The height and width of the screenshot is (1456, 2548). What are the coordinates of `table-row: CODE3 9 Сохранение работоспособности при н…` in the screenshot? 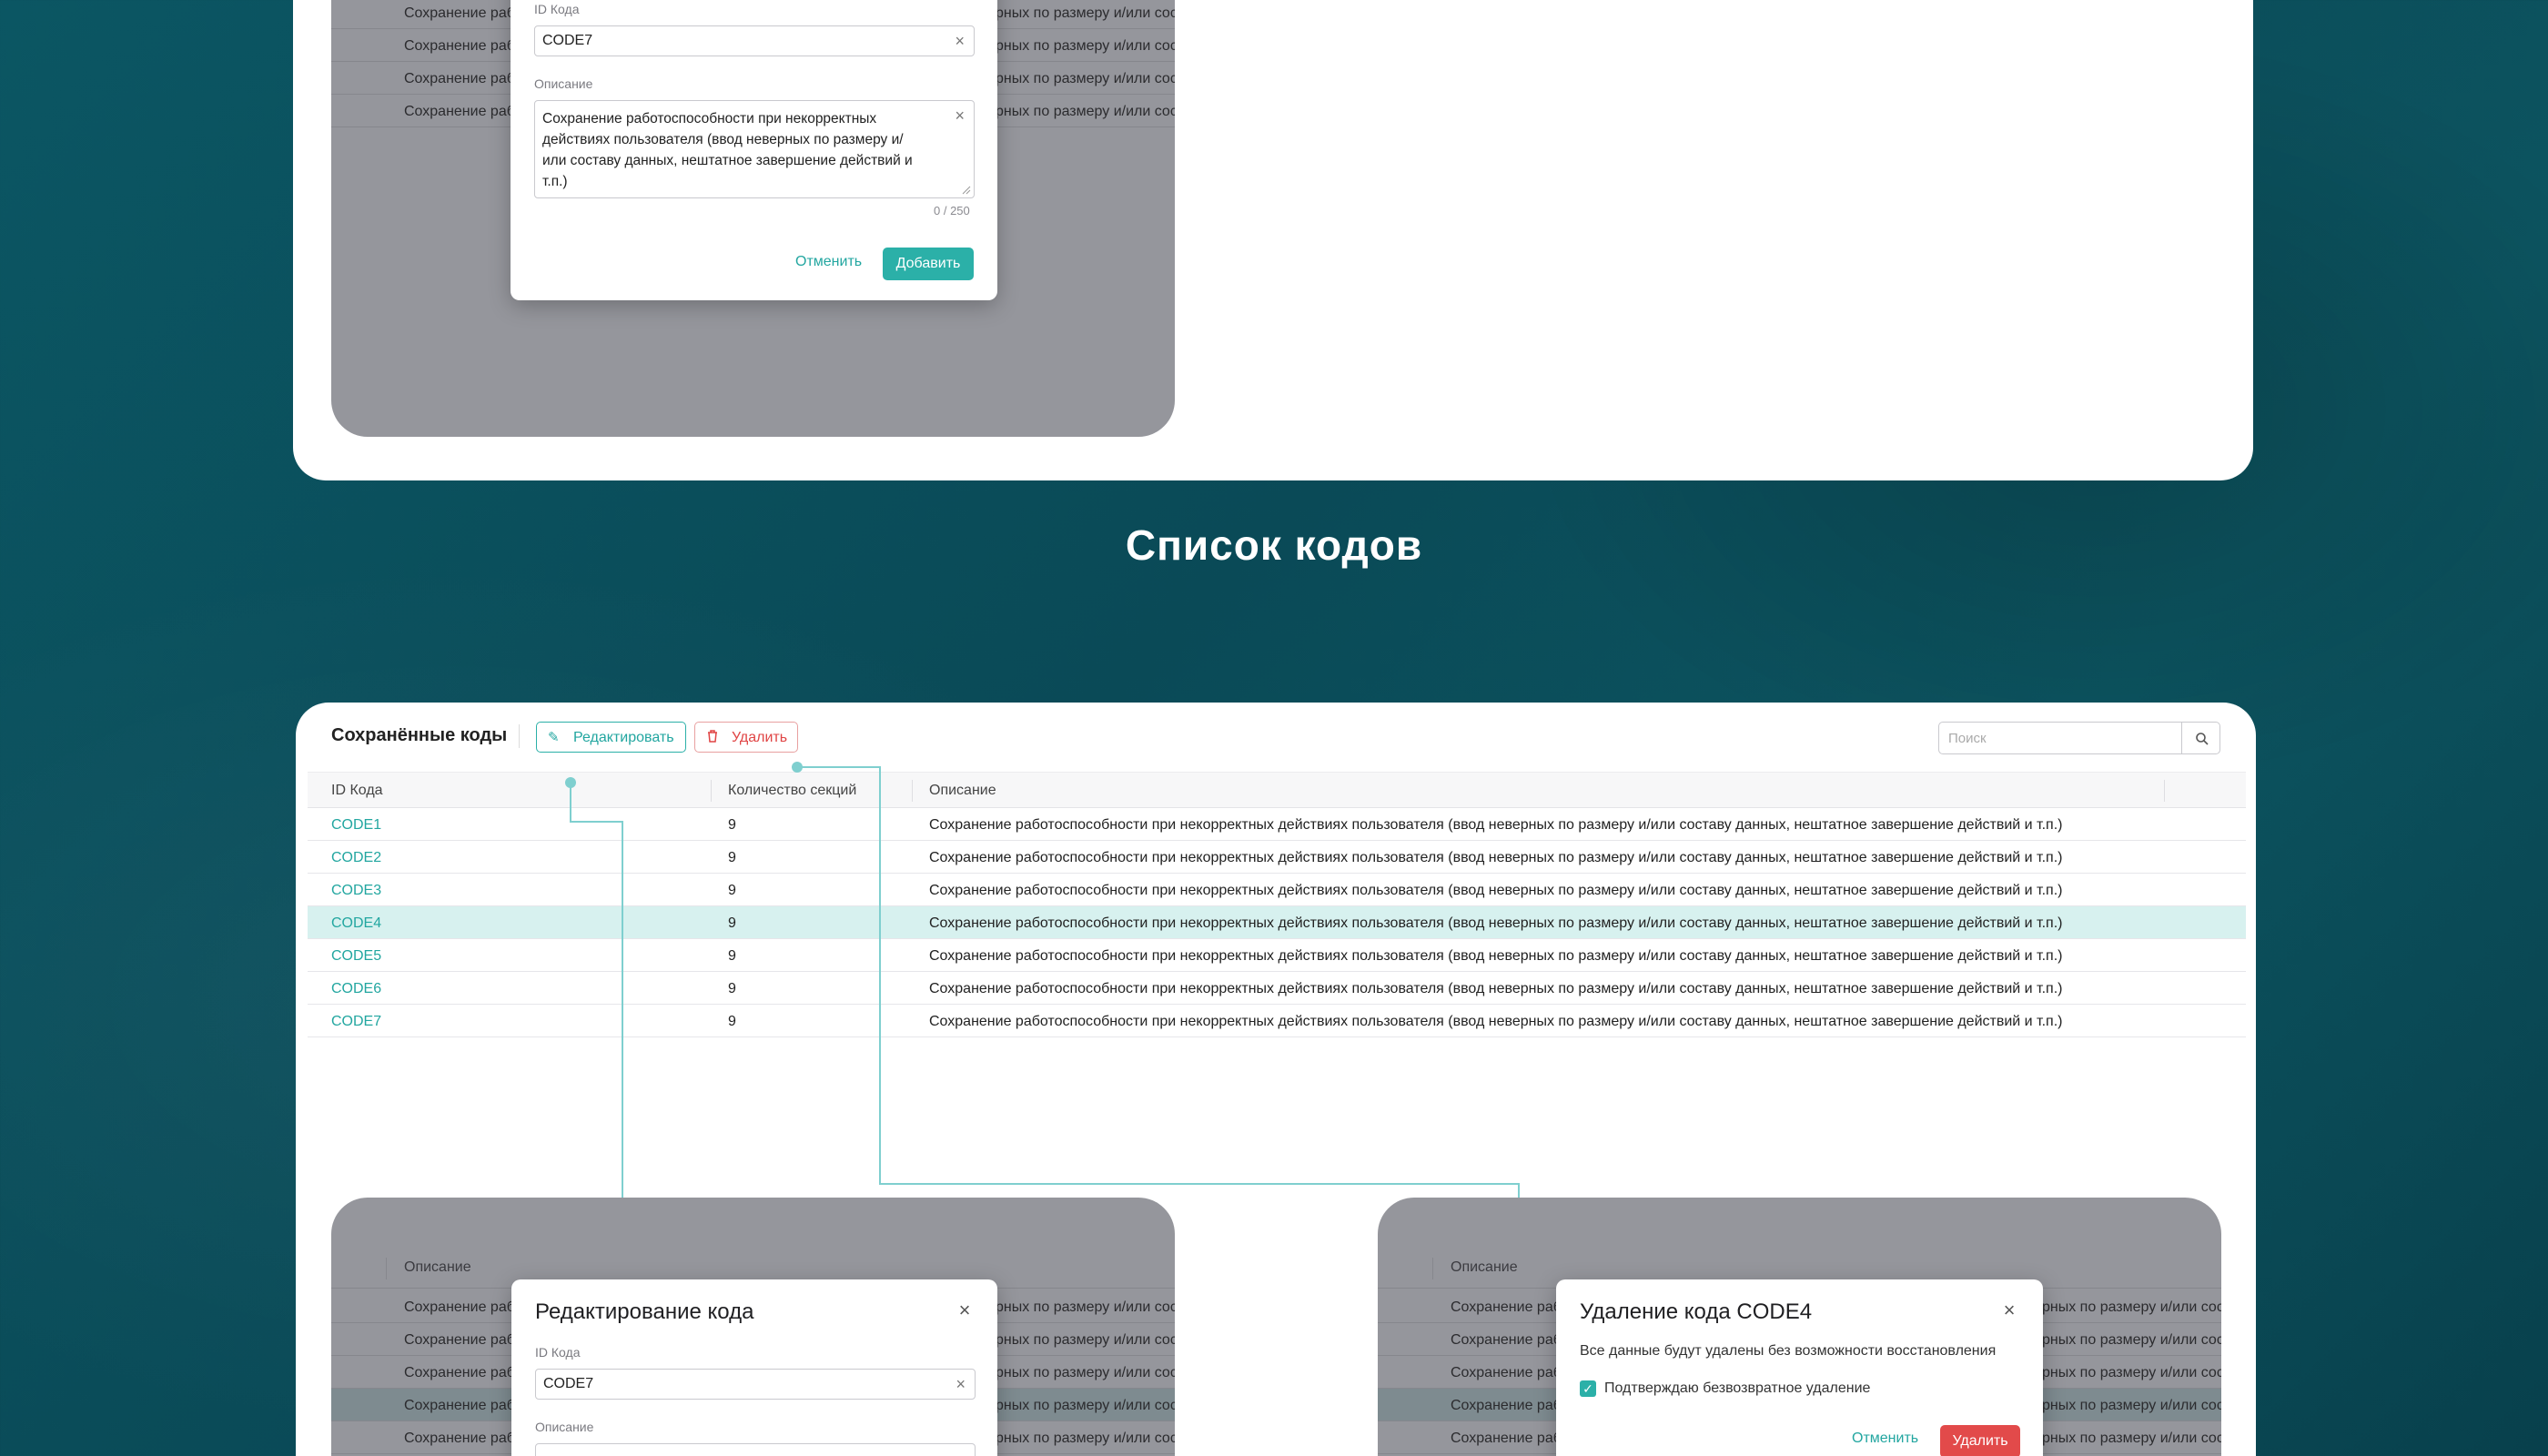 It's located at (1277, 890).